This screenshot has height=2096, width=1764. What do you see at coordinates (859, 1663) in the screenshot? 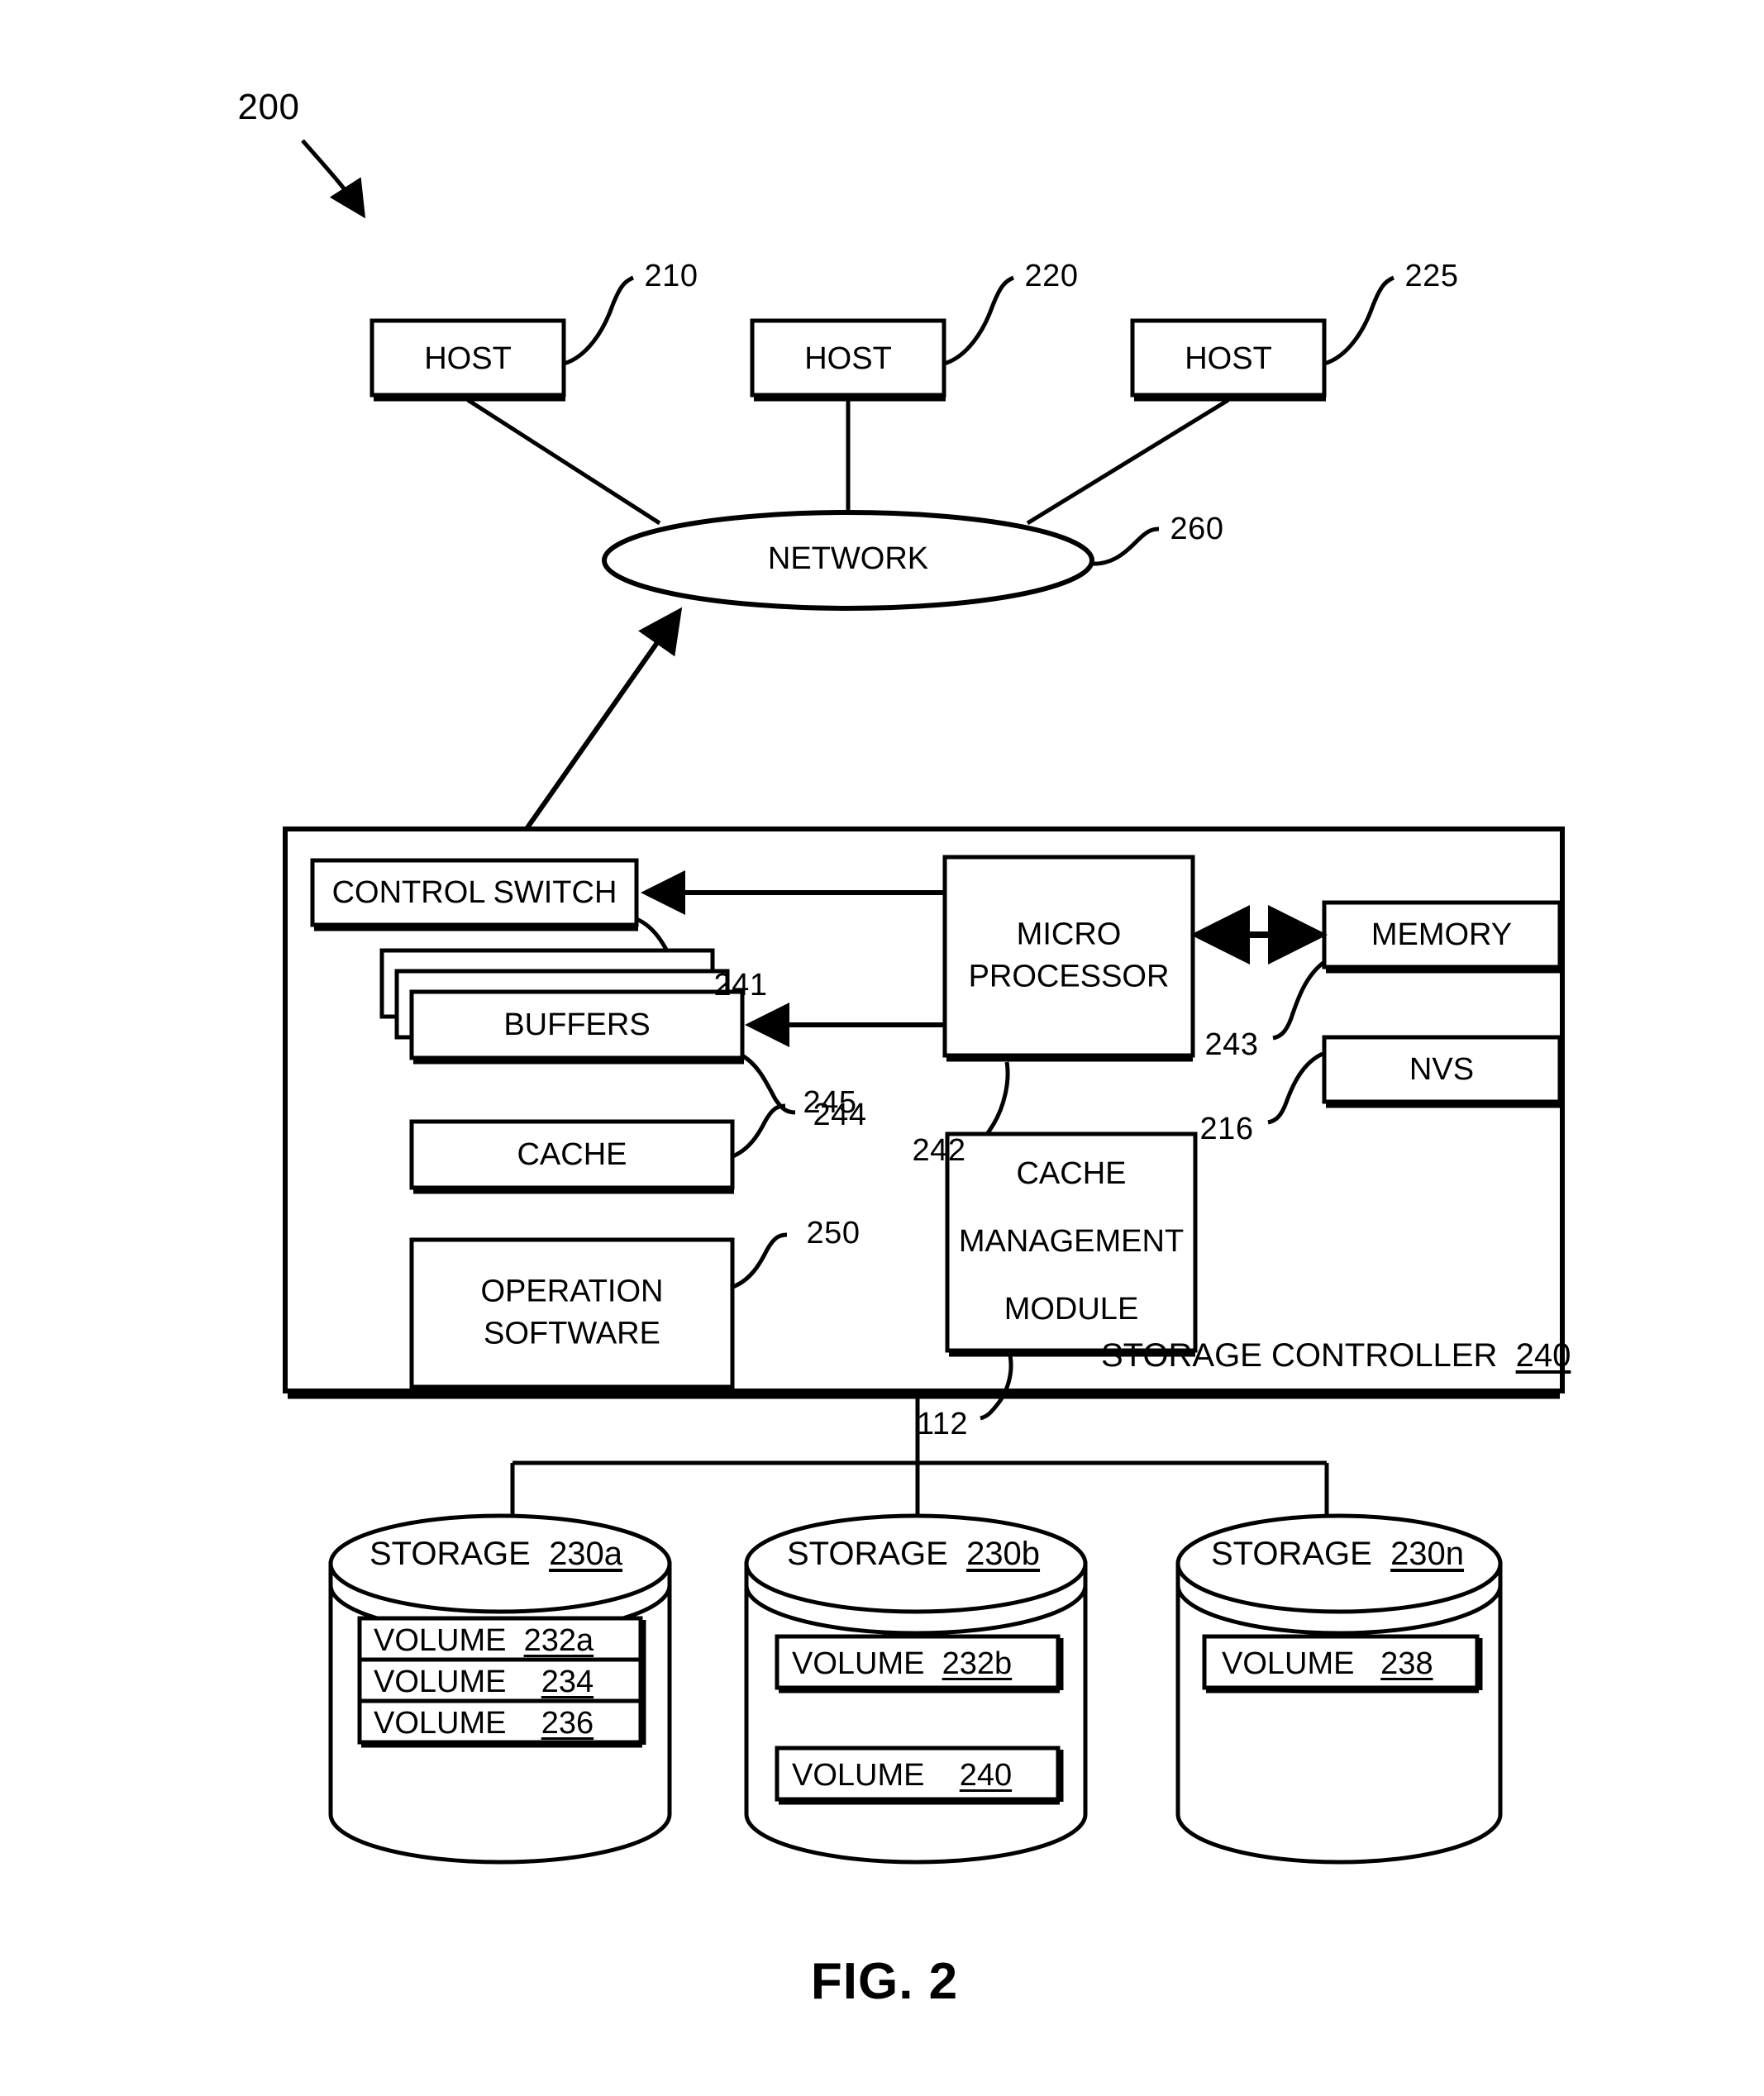
I see `volume-232b-text: VOLUME` at bounding box center [859, 1663].